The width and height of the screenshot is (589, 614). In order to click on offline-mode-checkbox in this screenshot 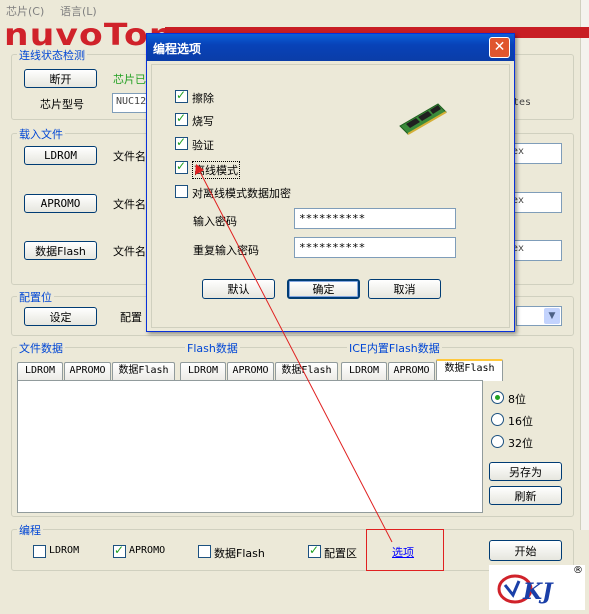, I will do `click(181, 166)`.